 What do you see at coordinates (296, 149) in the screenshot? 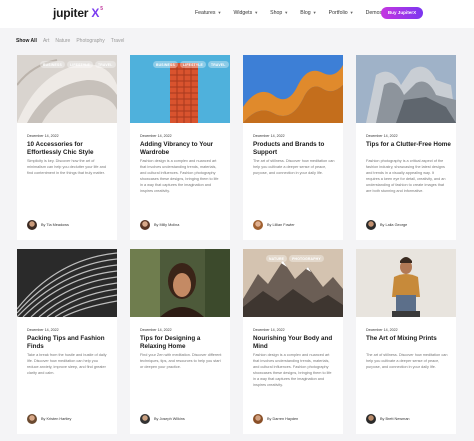
I see `post-title: Products and Brands to Support` at bounding box center [296, 149].